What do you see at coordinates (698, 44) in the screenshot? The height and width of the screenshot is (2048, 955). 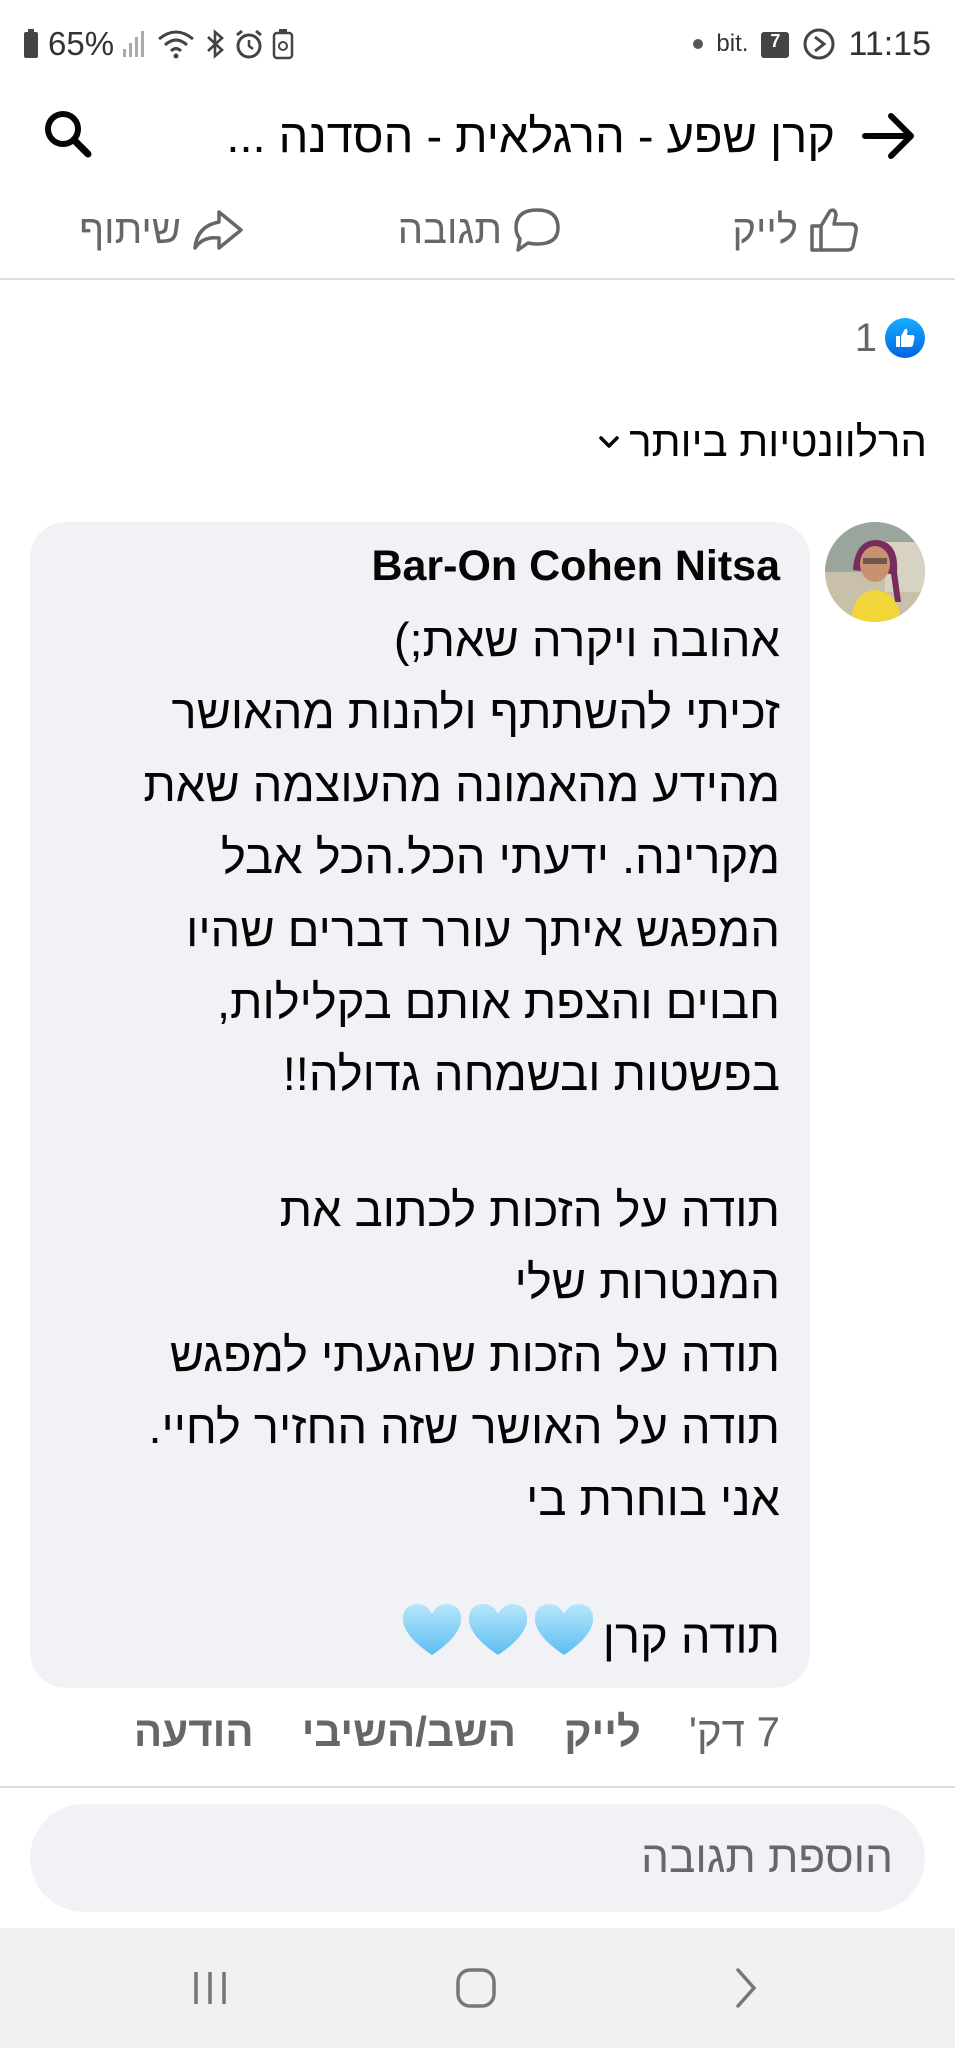 I see `dot-icon` at bounding box center [698, 44].